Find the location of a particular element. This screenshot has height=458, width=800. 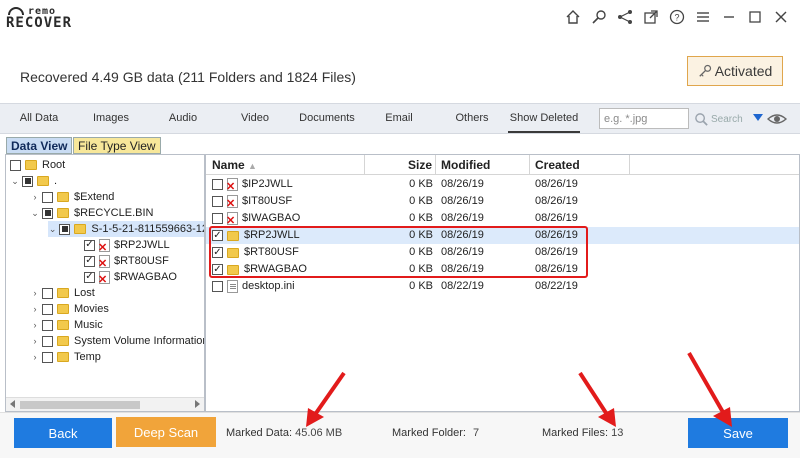

home-icon is located at coordinates (573, 17).